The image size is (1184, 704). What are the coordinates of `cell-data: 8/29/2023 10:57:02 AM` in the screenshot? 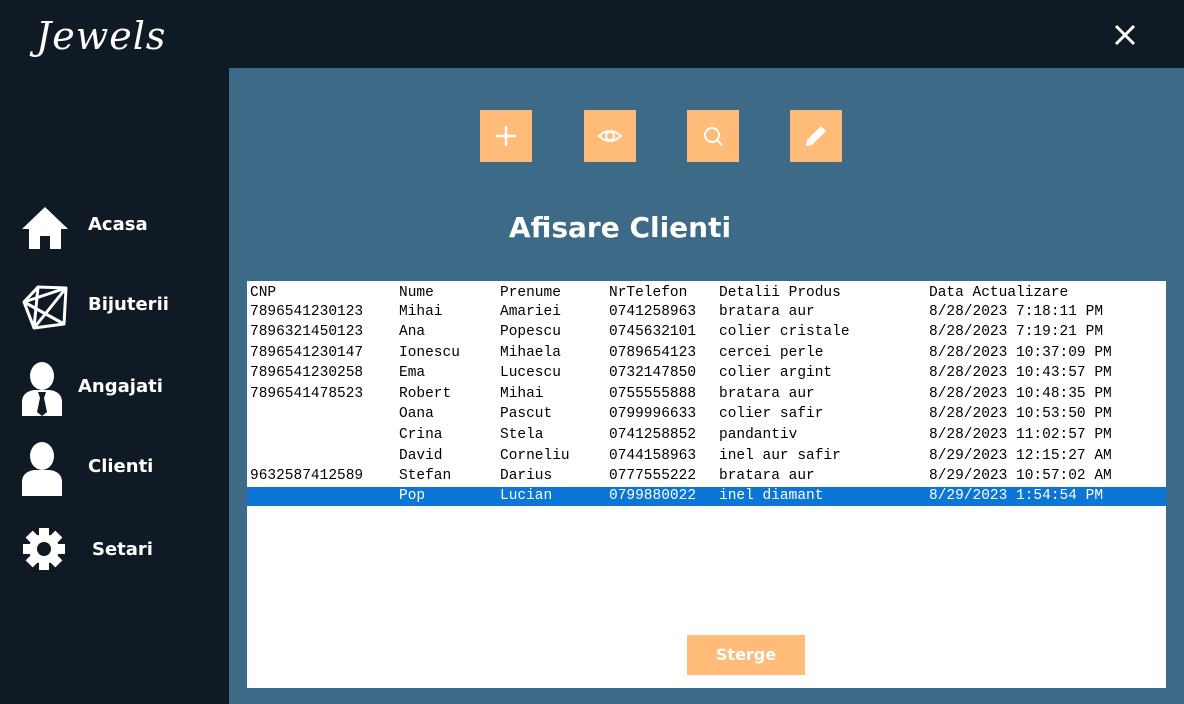 It's located at (1020, 476).